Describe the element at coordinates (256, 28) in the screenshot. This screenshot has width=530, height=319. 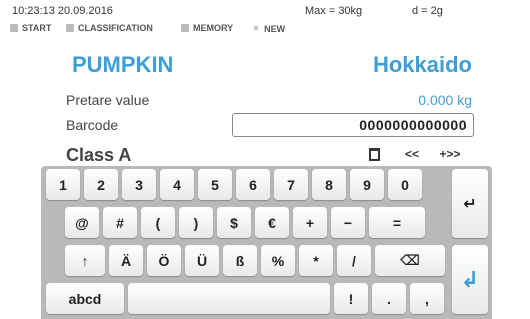
I see `star-icon: ★` at that location.